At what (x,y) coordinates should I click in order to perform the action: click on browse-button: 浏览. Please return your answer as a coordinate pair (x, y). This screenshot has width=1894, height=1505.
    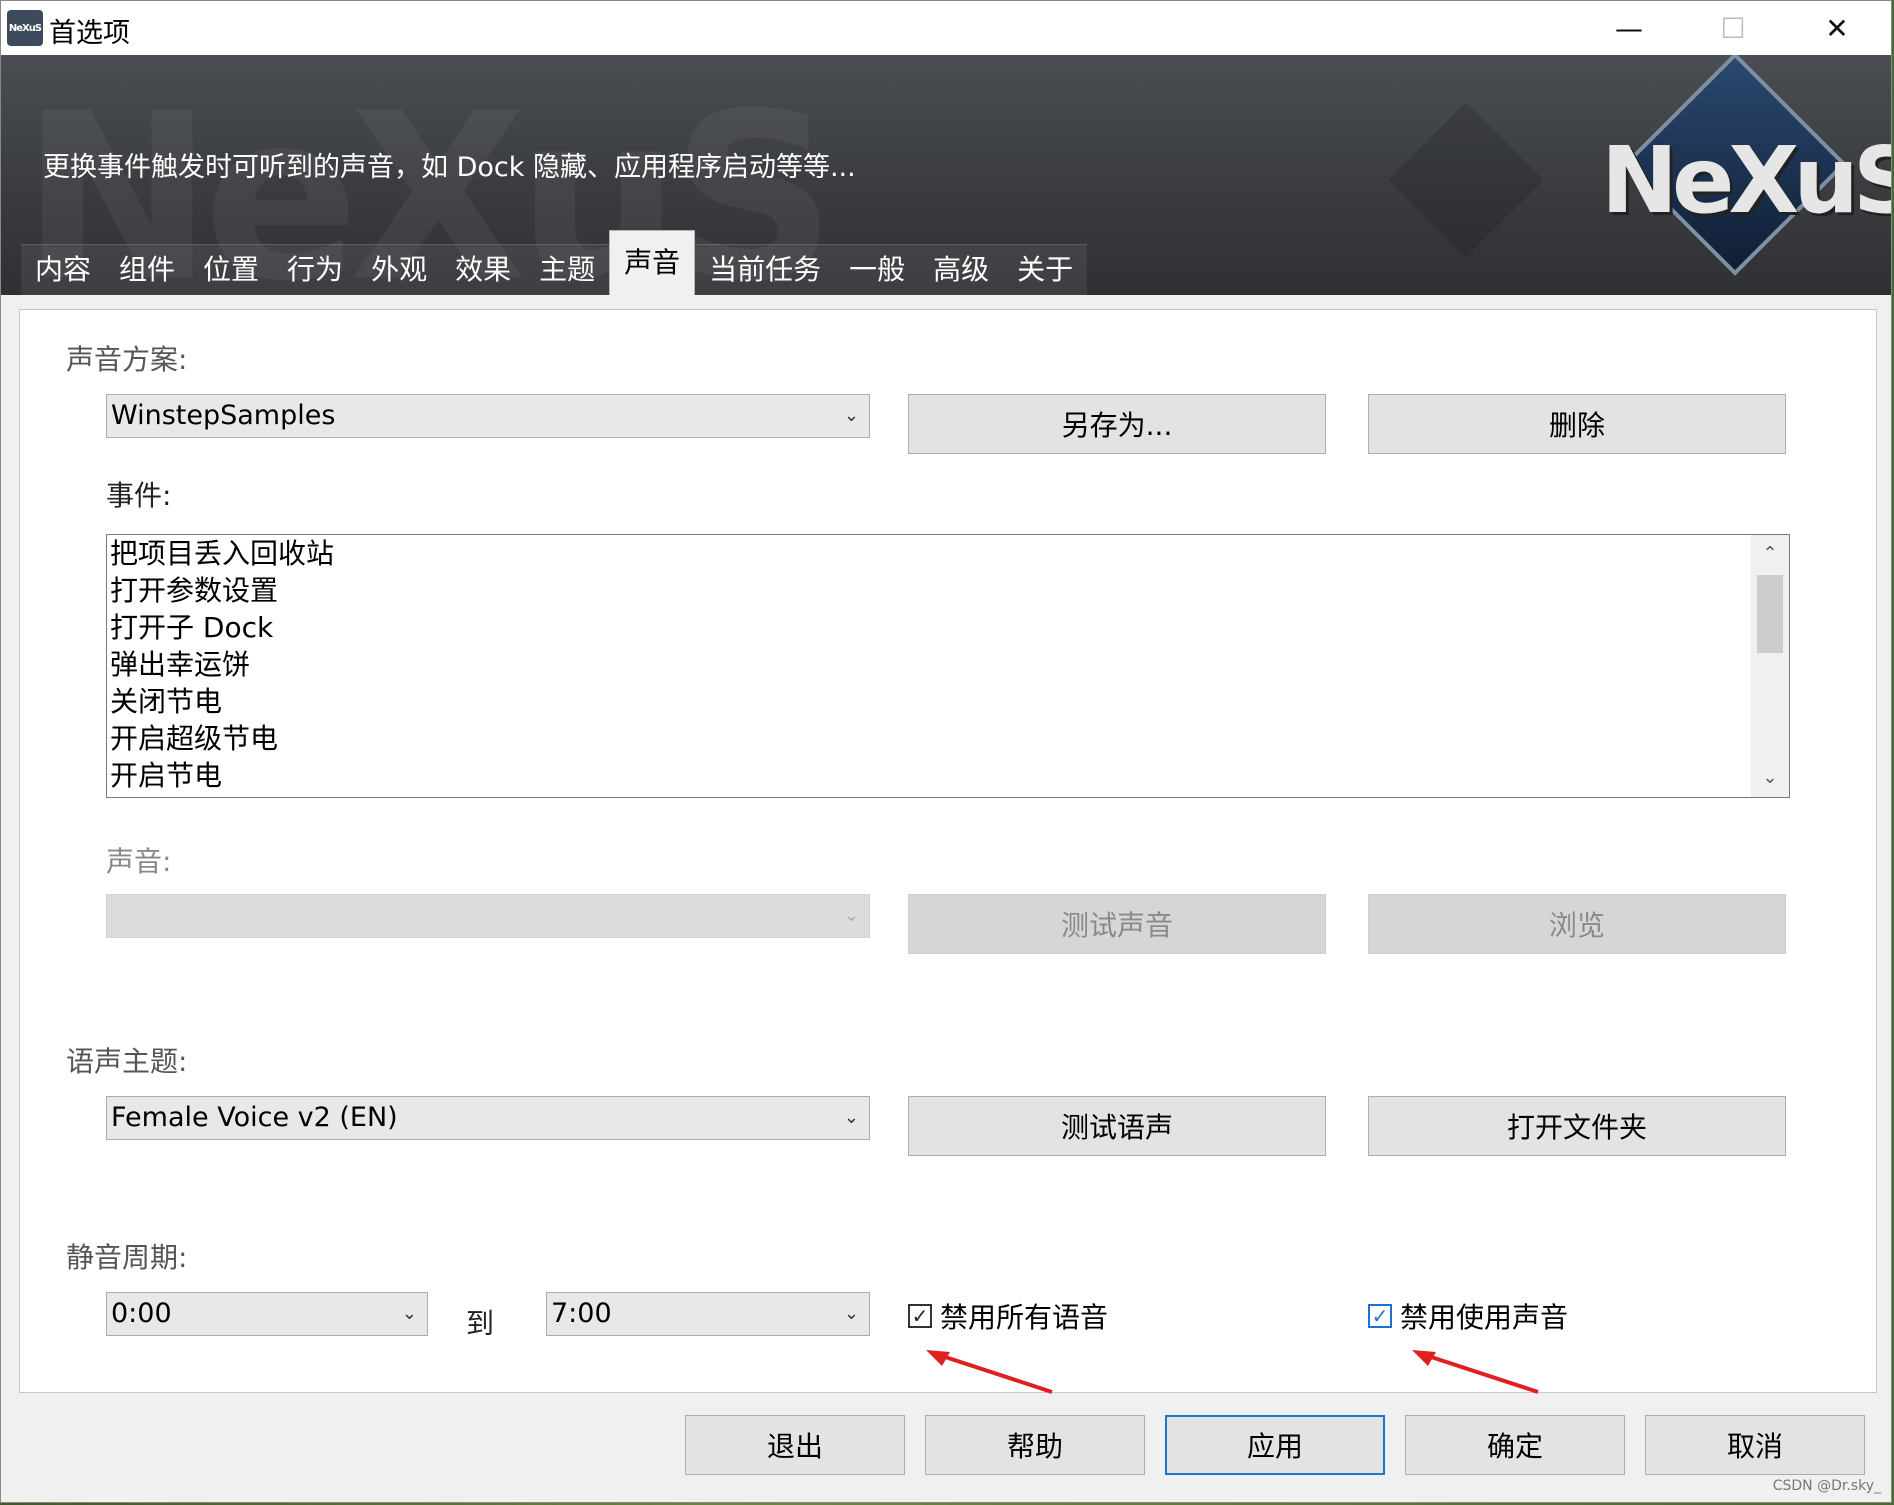
    Looking at the image, I should click on (1577, 924).